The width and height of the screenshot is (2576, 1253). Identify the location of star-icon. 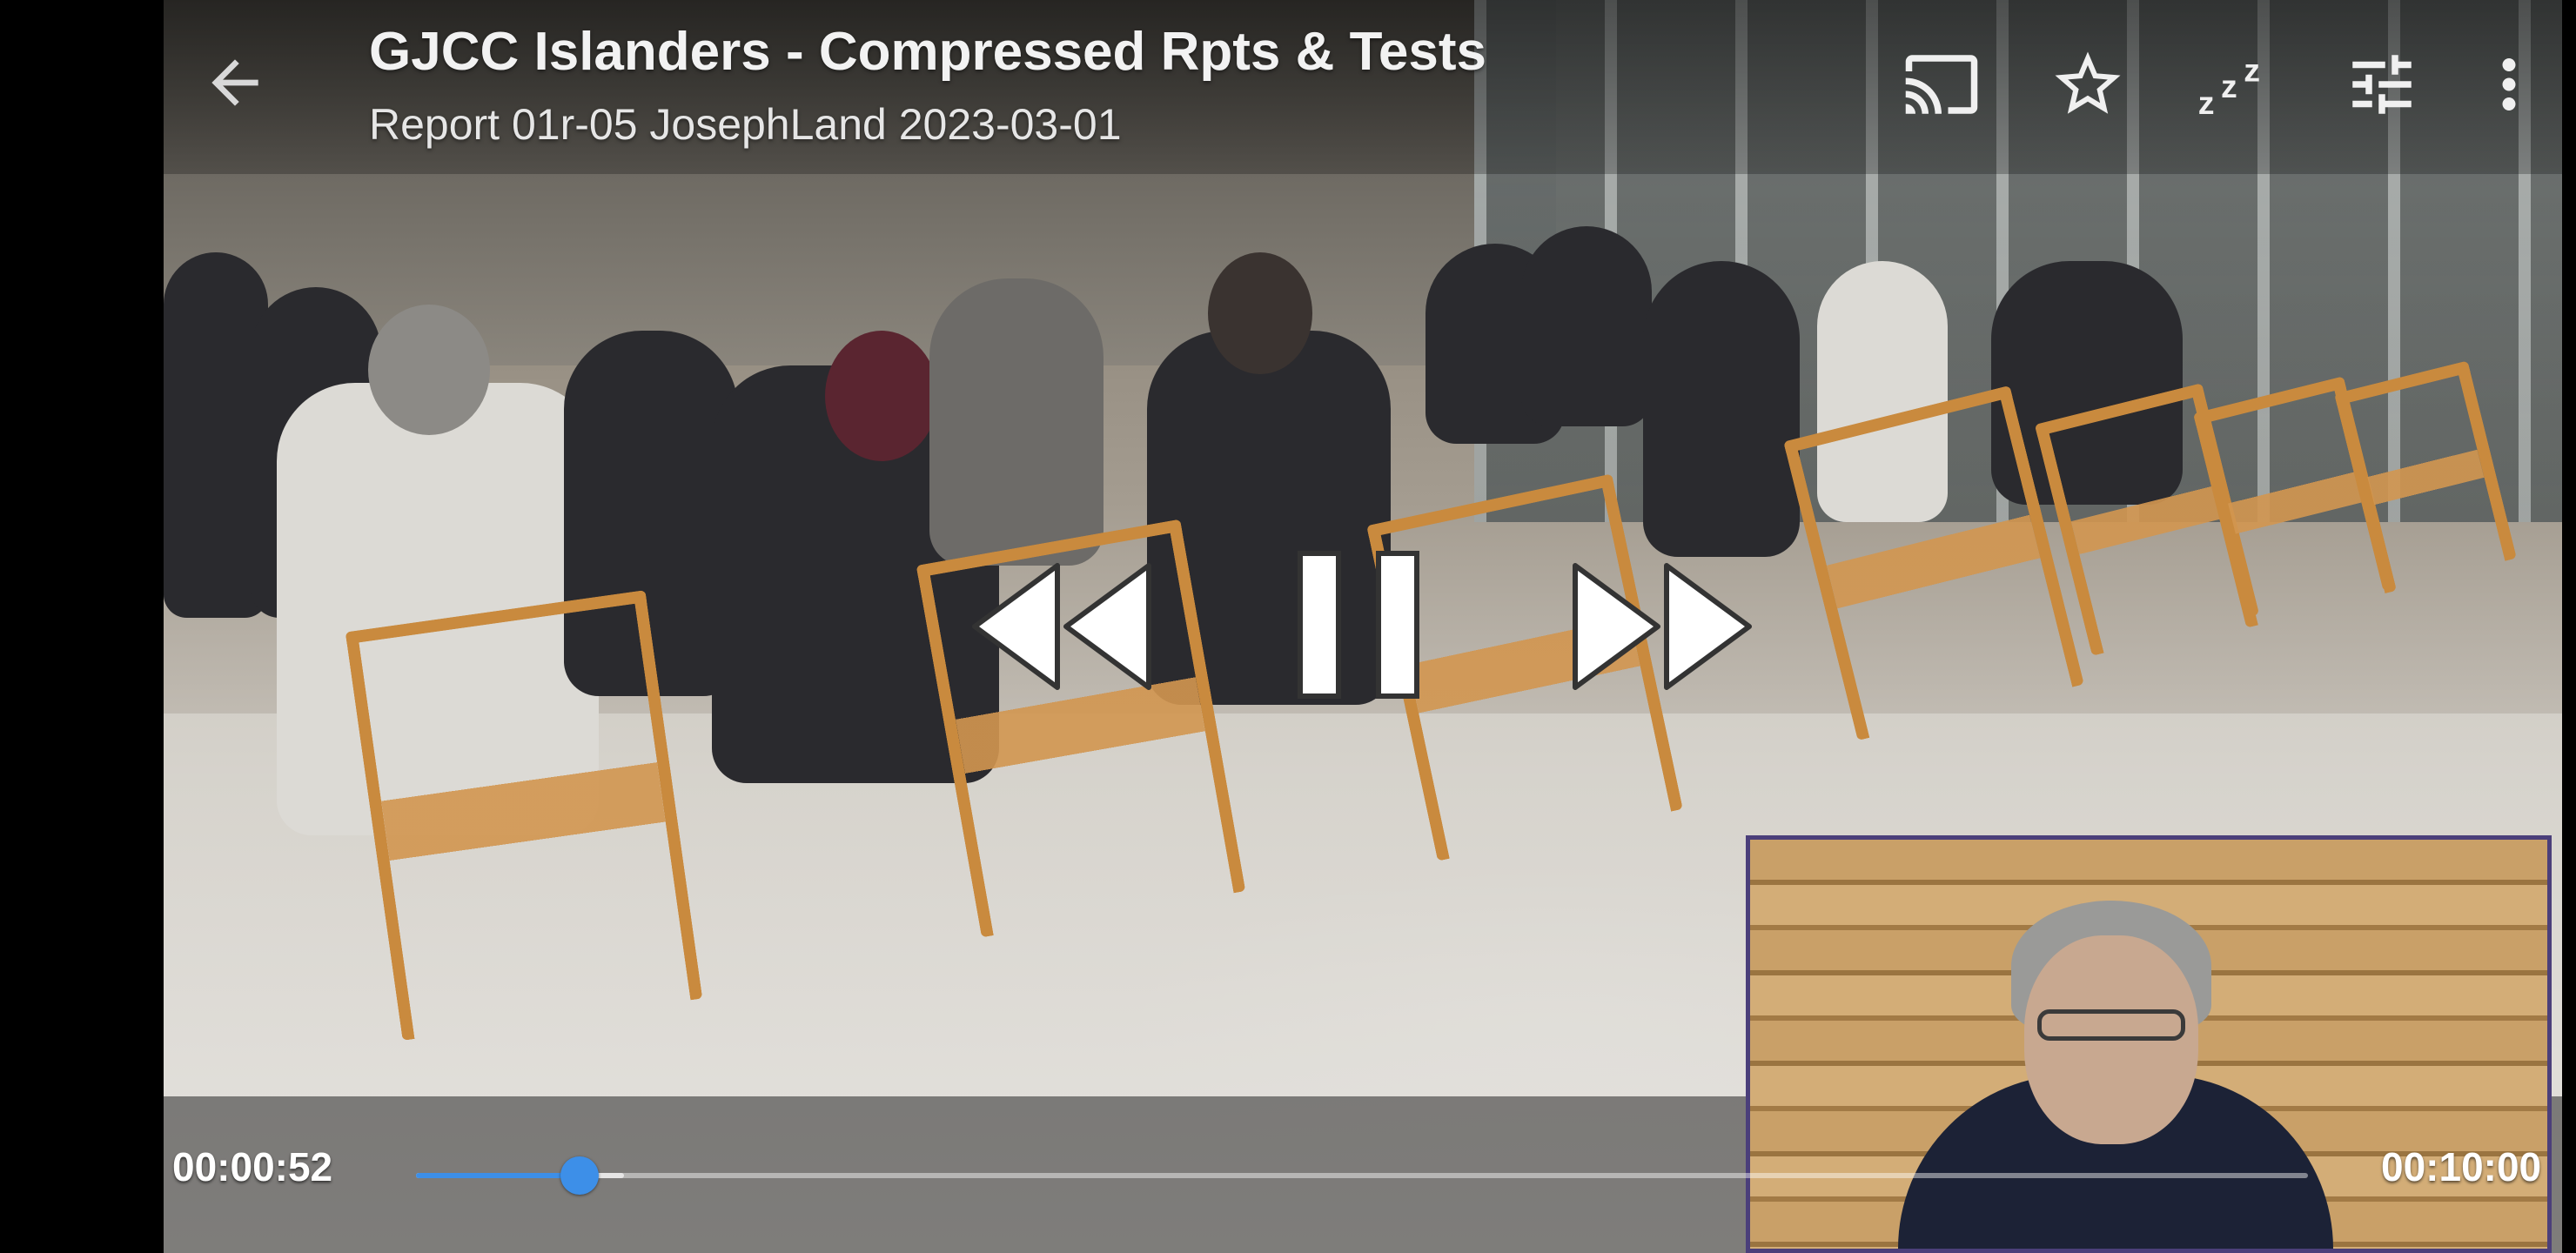
(2088, 82).